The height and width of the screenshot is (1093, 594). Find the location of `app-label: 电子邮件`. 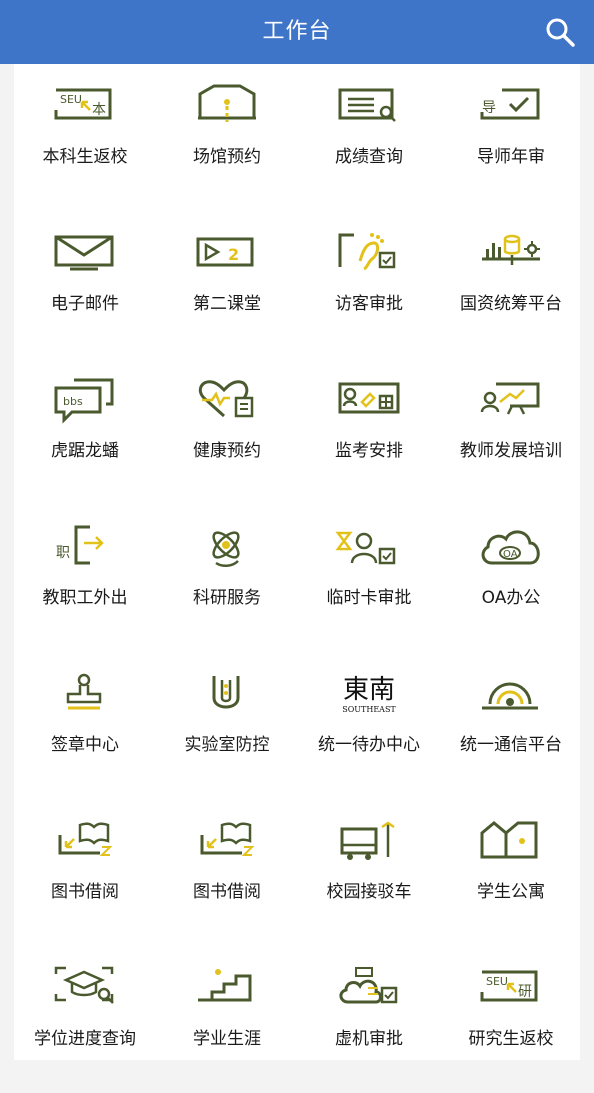

app-label: 电子邮件 is located at coordinates (85, 304).